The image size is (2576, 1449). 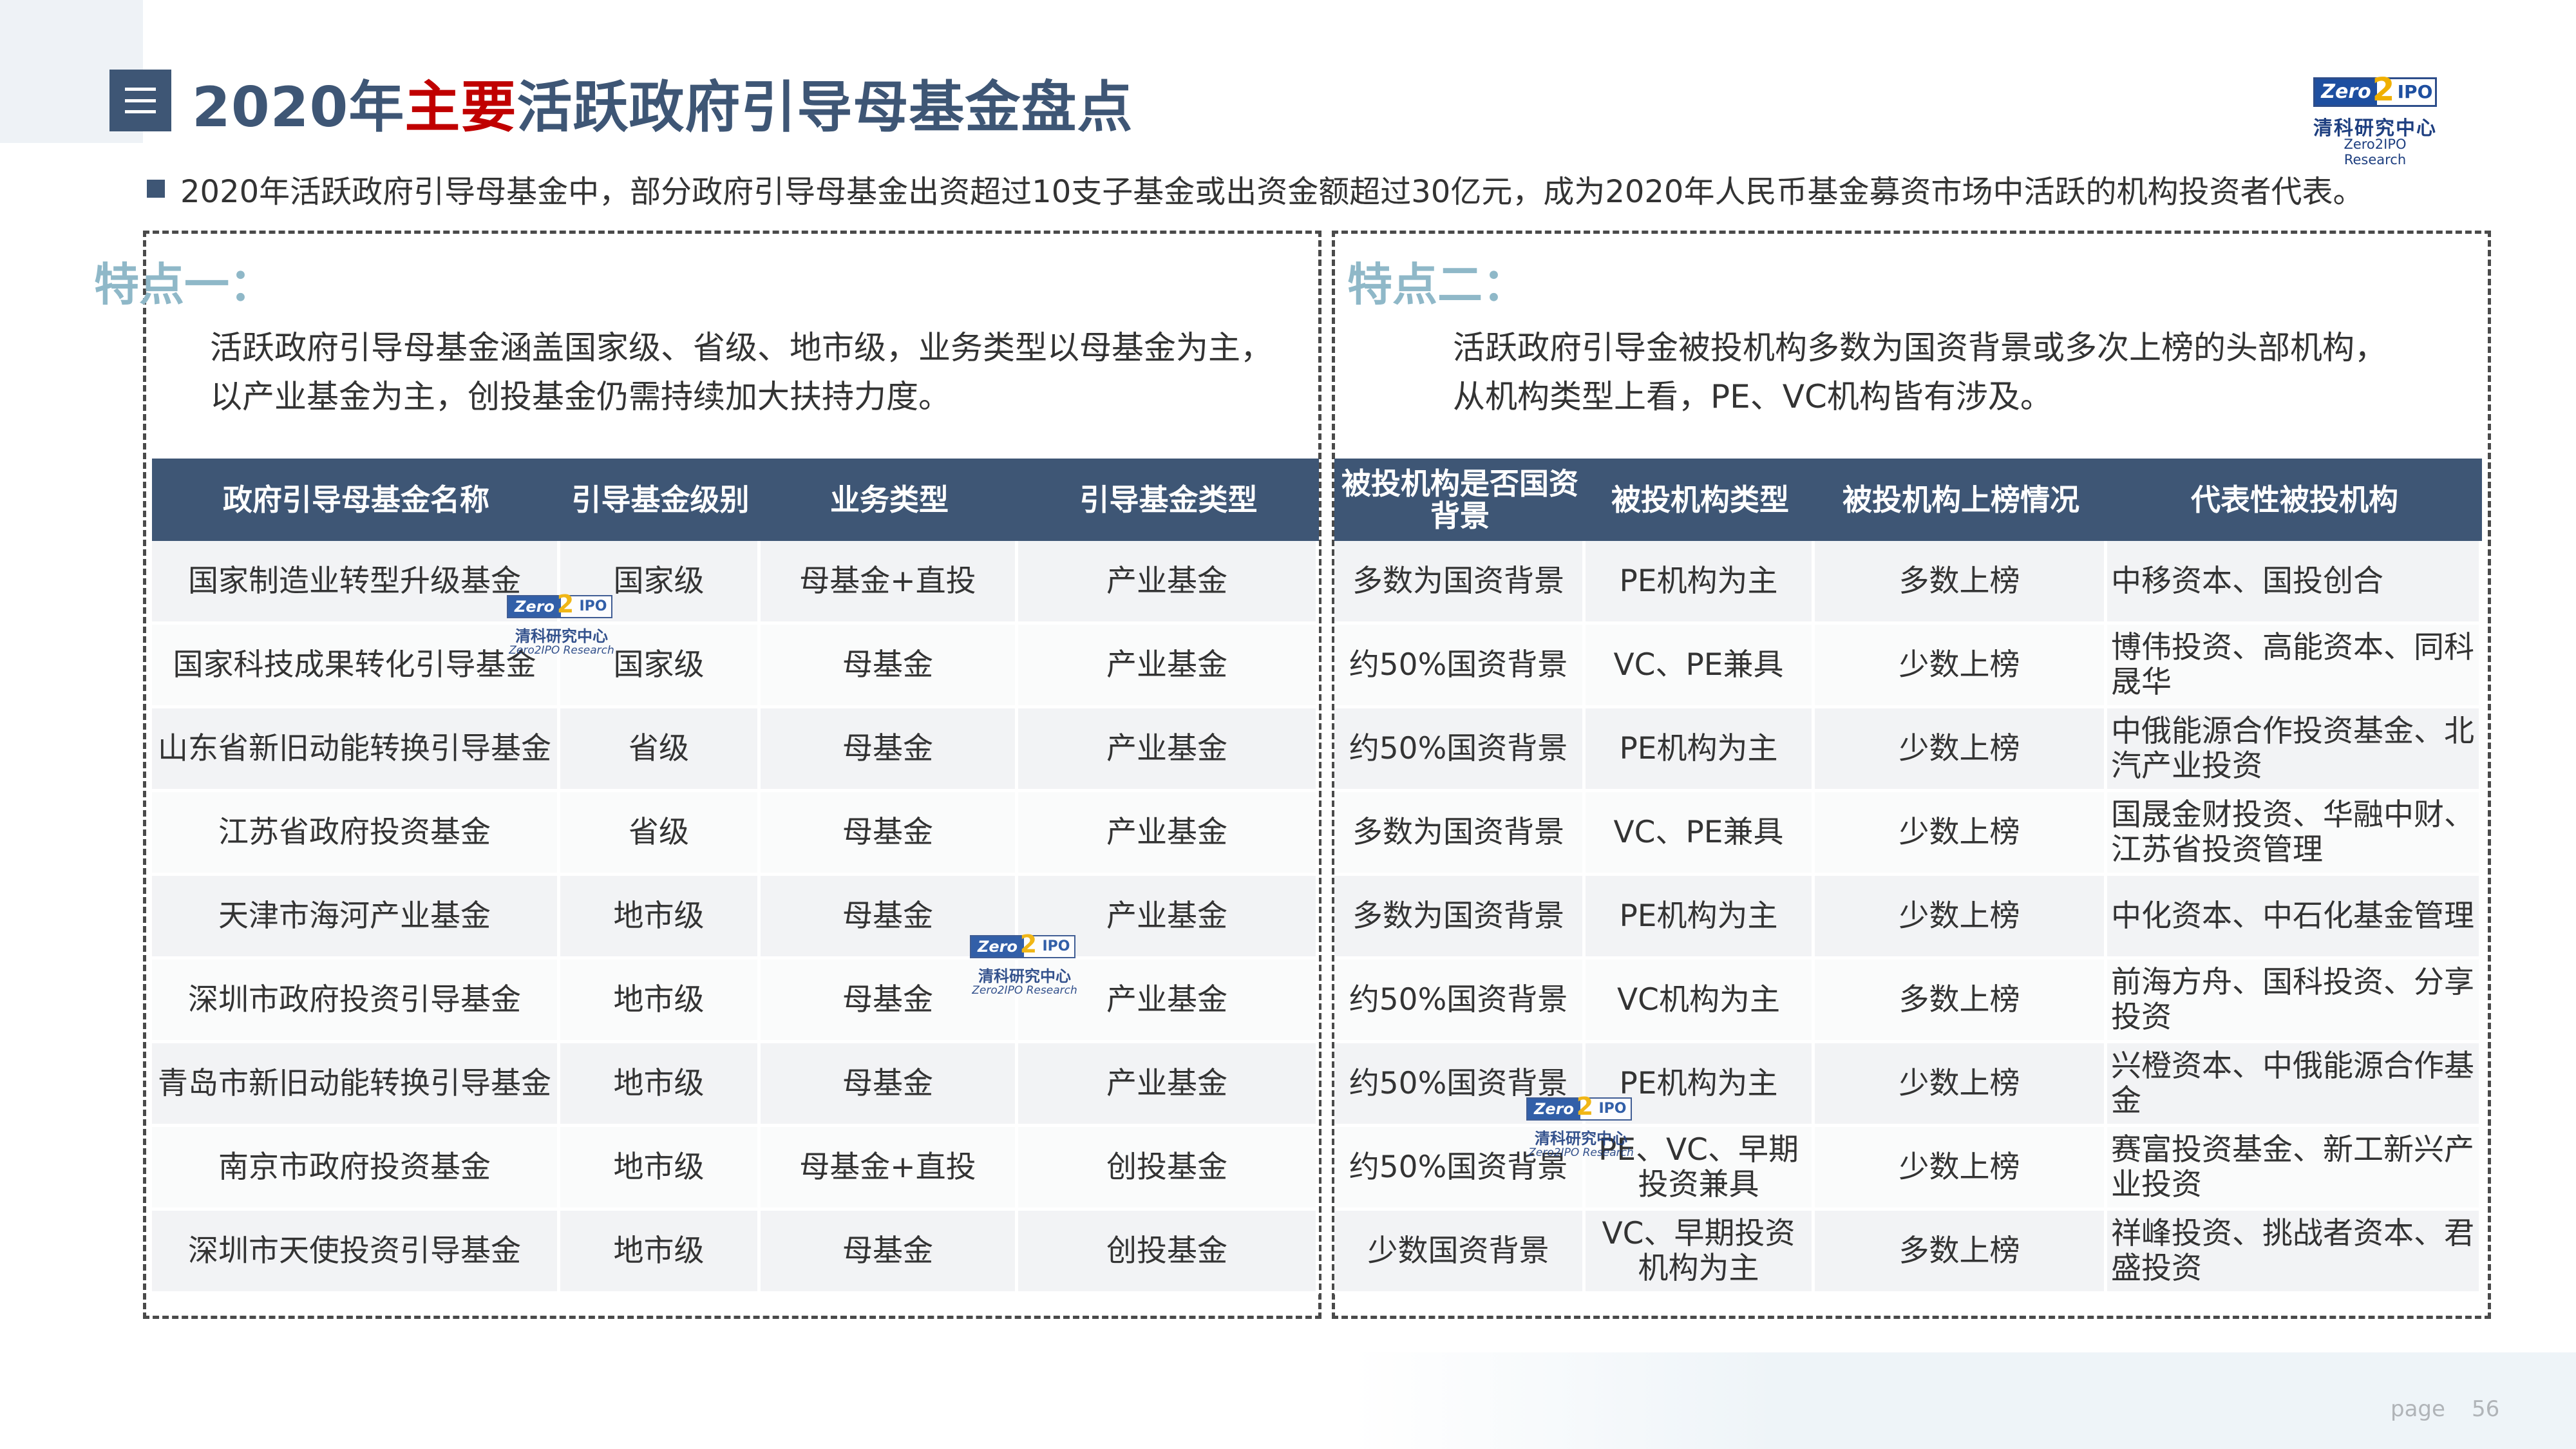 I want to click on table-row: 国家科技成果转化引导基金 国家级 母基金 产业基金, so click(x=735, y=666).